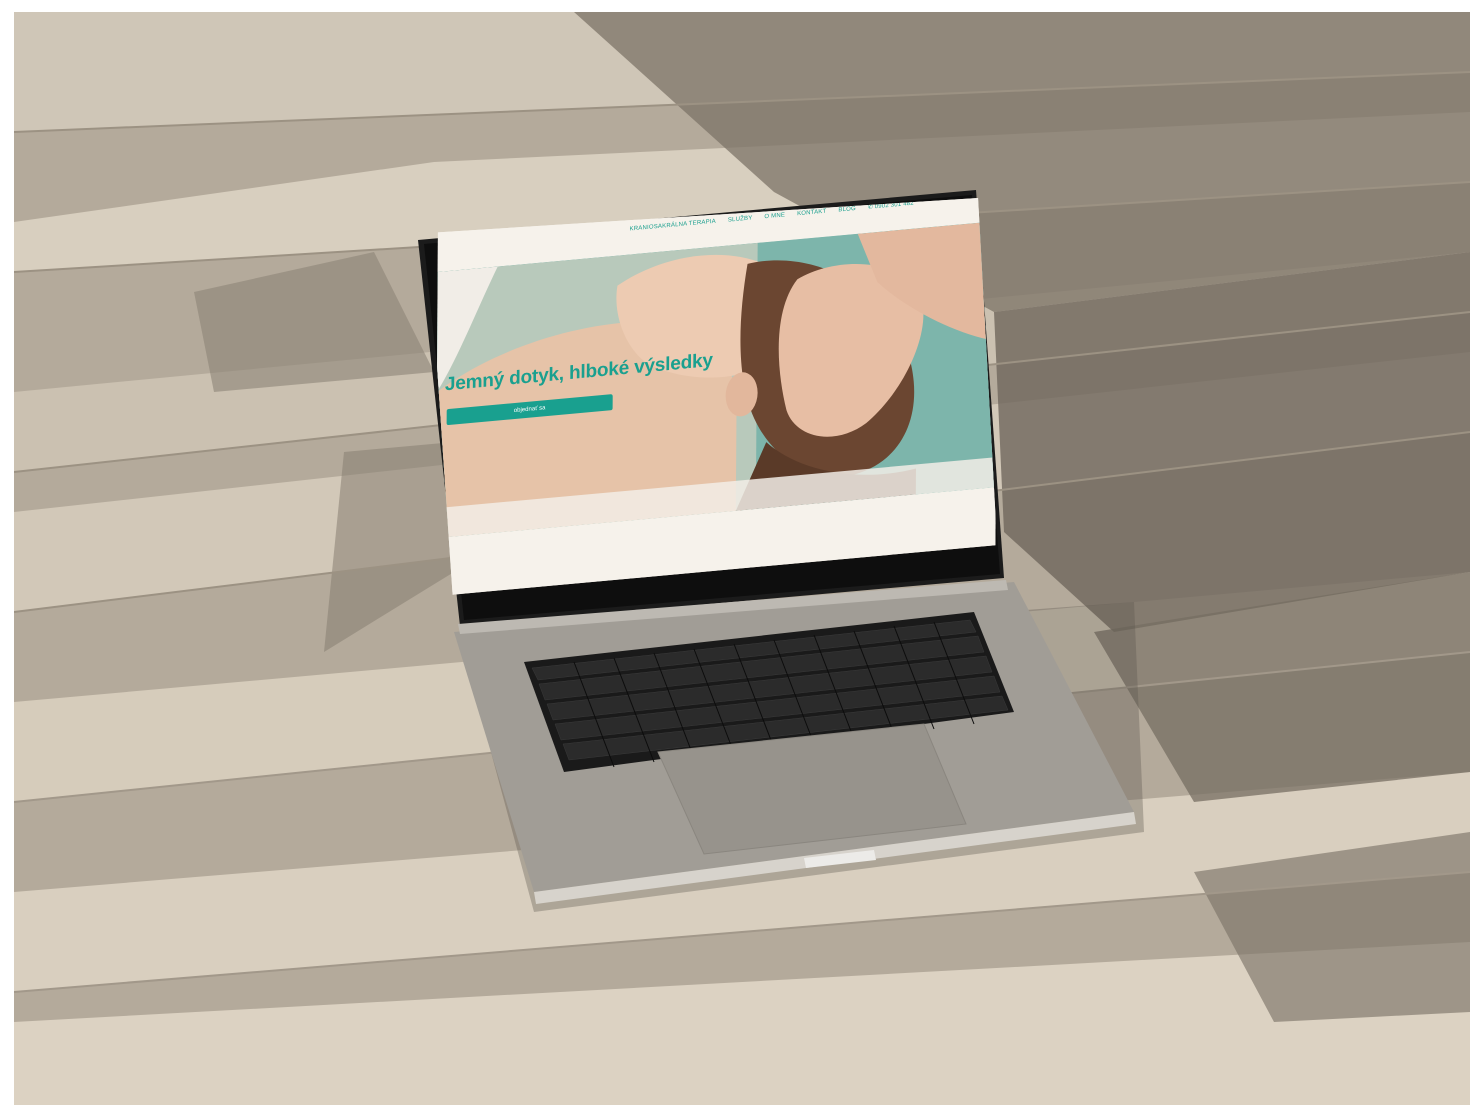 The image size is (1470, 1105). I want to click on nav-item-blog: BLOG, so click(847, 210).